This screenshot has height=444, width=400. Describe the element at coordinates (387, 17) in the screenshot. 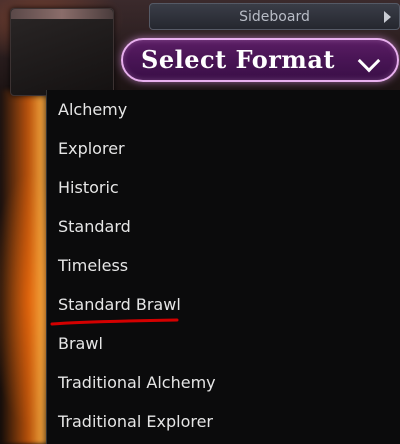

I see `arrow-right-icon` at that location.